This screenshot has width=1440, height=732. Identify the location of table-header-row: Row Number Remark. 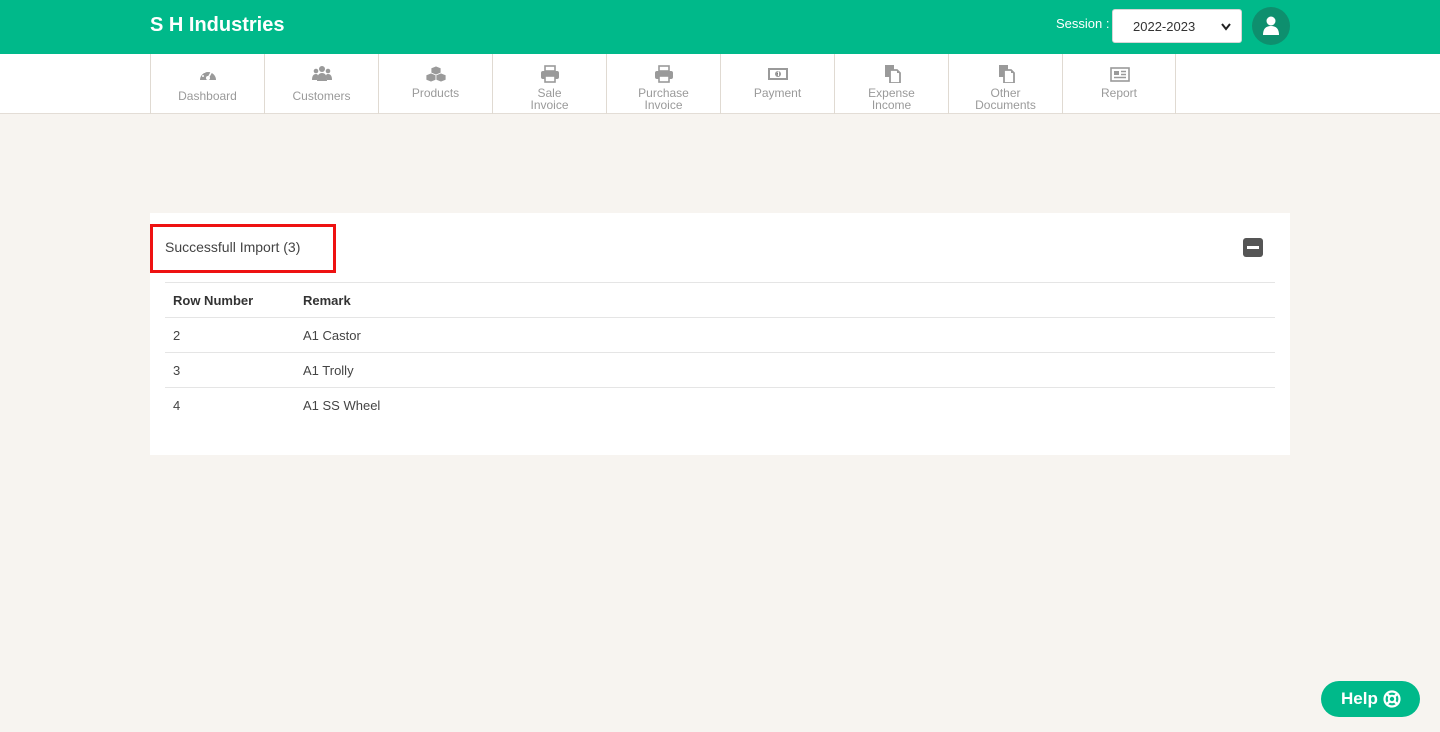
(720, 299).